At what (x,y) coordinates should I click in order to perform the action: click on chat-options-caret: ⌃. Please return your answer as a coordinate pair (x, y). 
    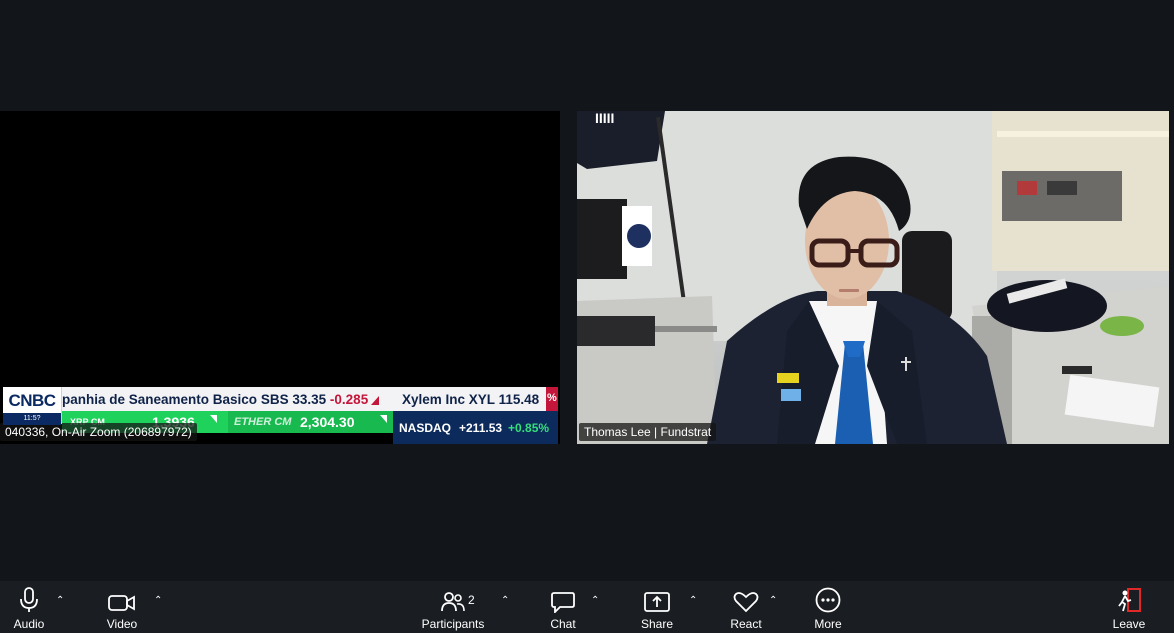
    Looking at the image, I should click on (595, 600).